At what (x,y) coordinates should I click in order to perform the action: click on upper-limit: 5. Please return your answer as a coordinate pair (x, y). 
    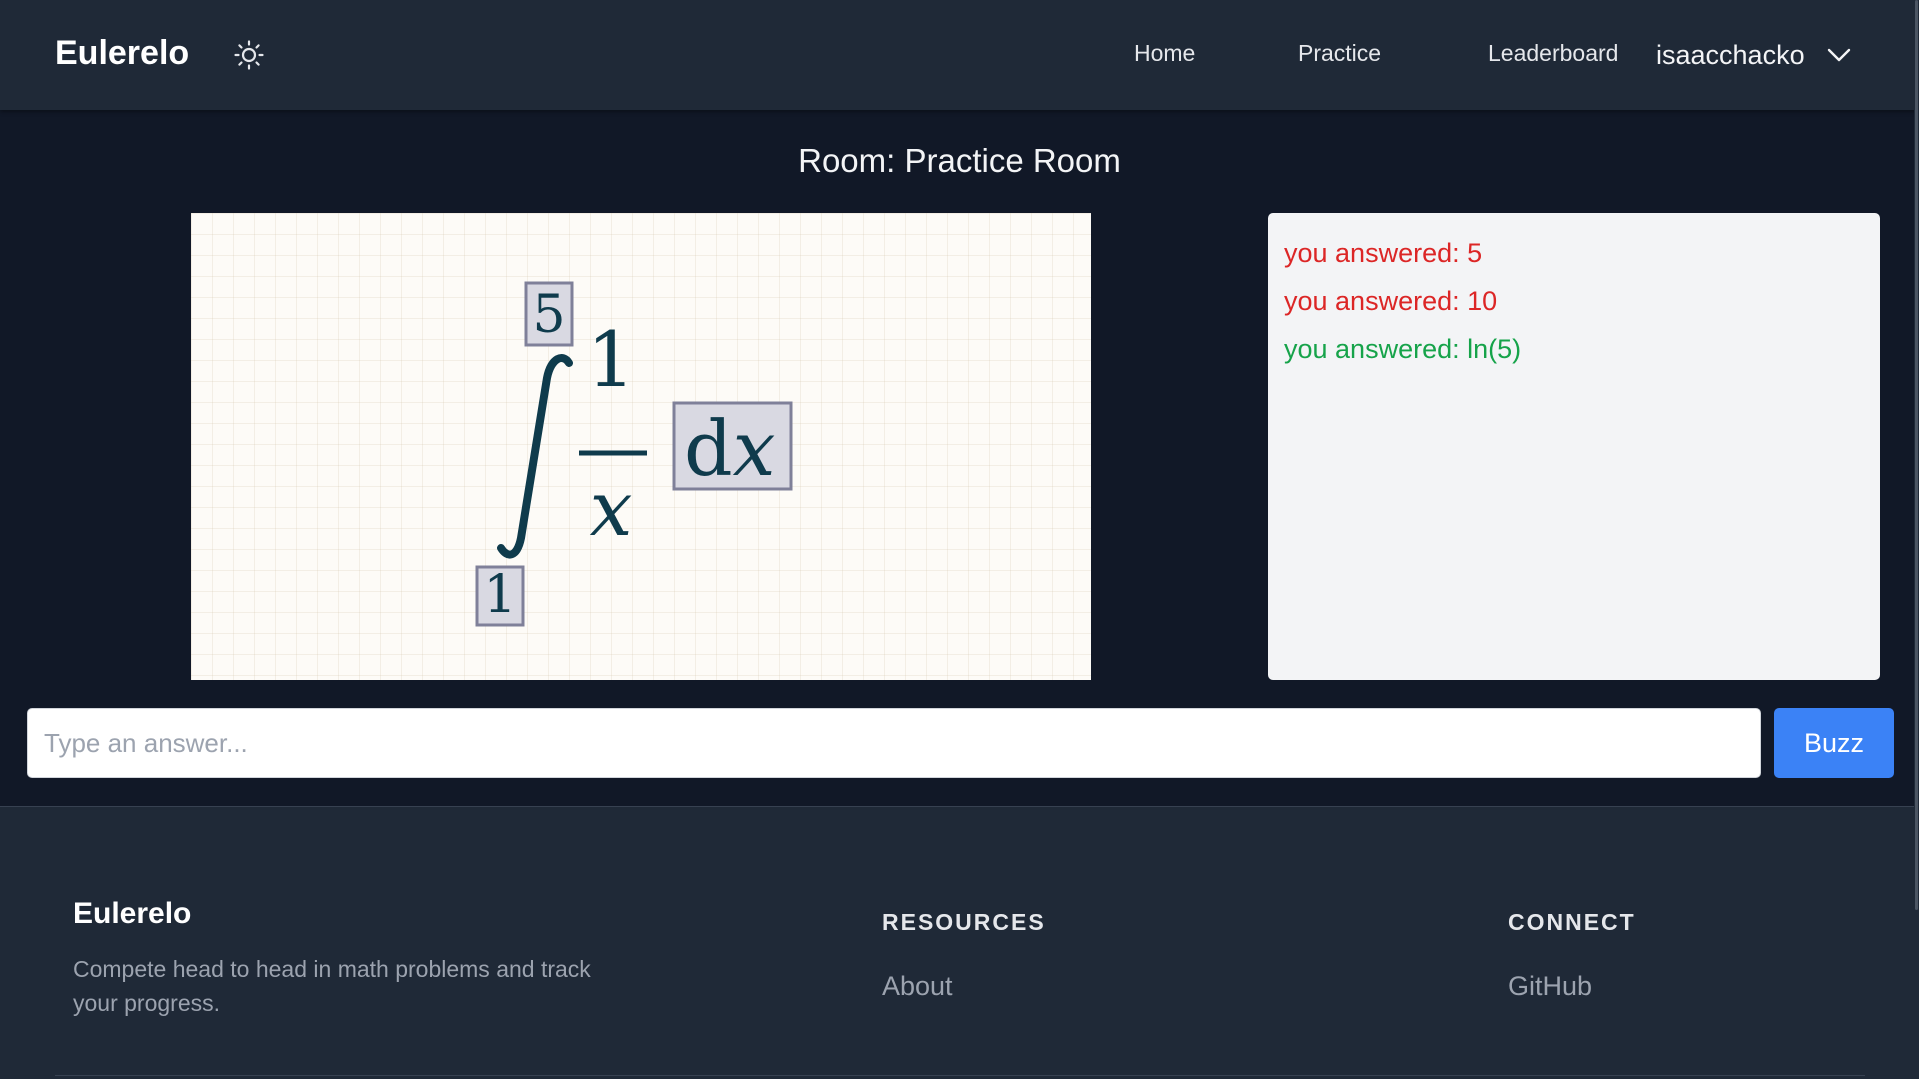
    Looking at the image, I should click on (548, 315).